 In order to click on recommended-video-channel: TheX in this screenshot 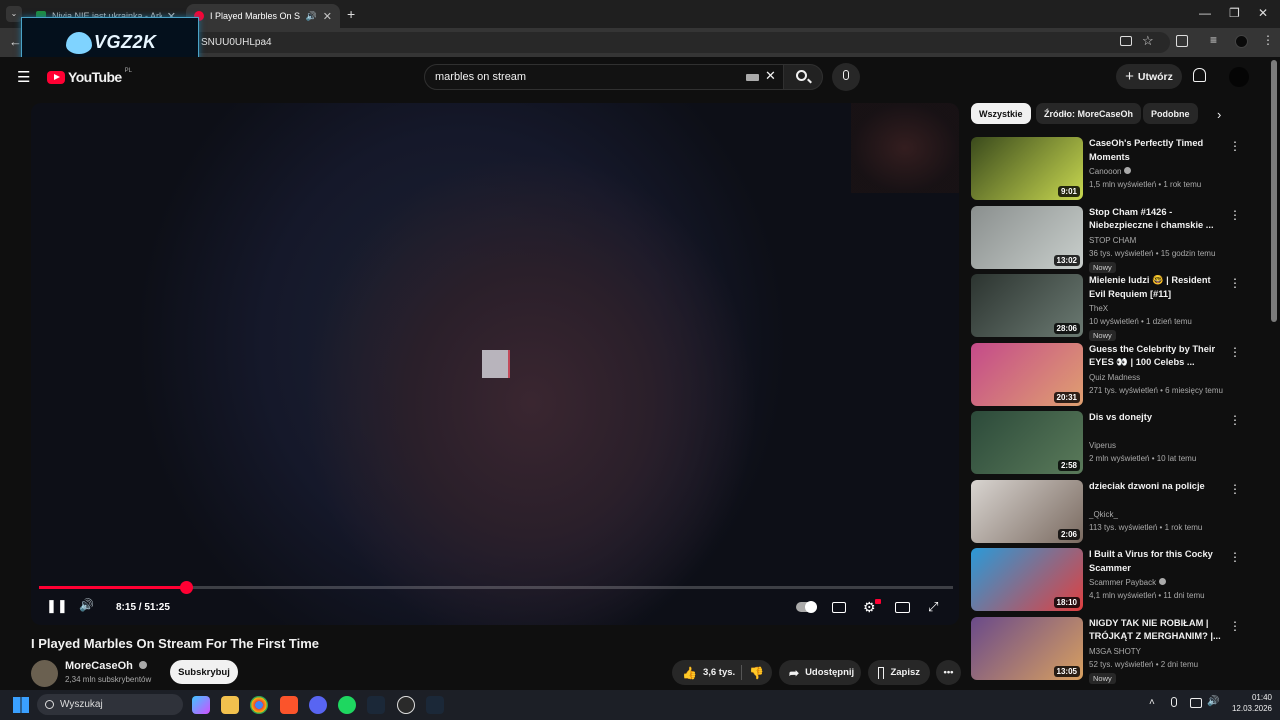, I will do `click(1098, 308)`.